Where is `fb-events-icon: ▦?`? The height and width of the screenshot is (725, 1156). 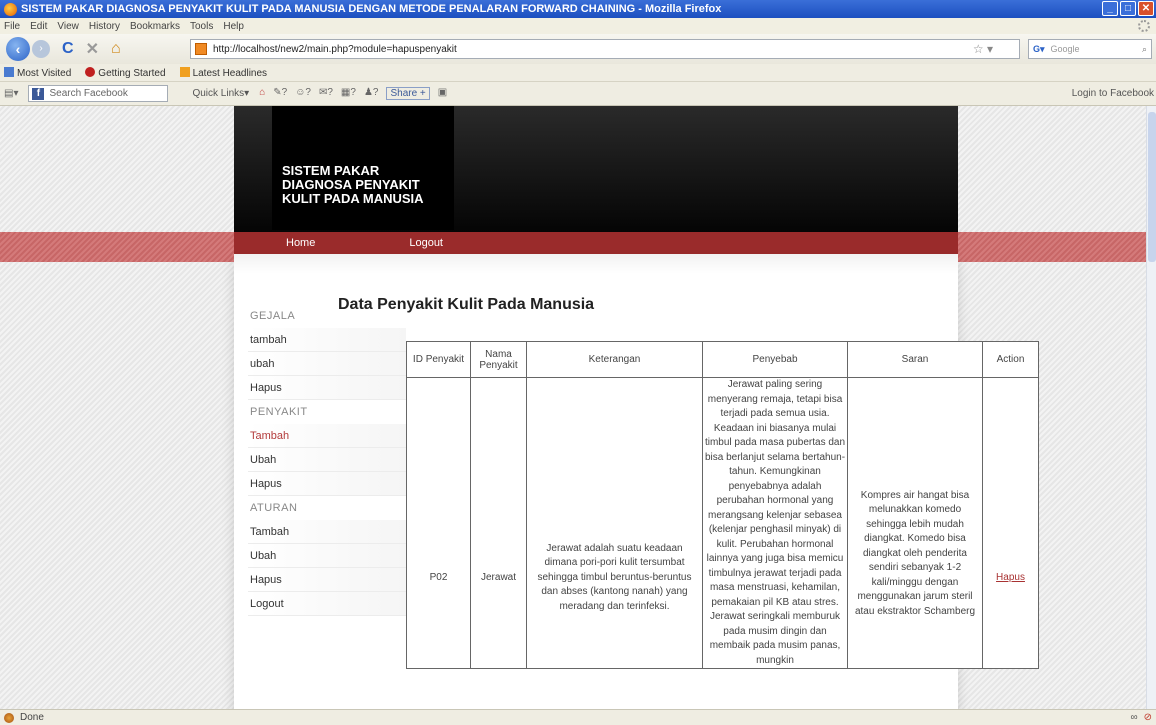
fb-events-icon: ▦? is located at coordinates (348, 93).